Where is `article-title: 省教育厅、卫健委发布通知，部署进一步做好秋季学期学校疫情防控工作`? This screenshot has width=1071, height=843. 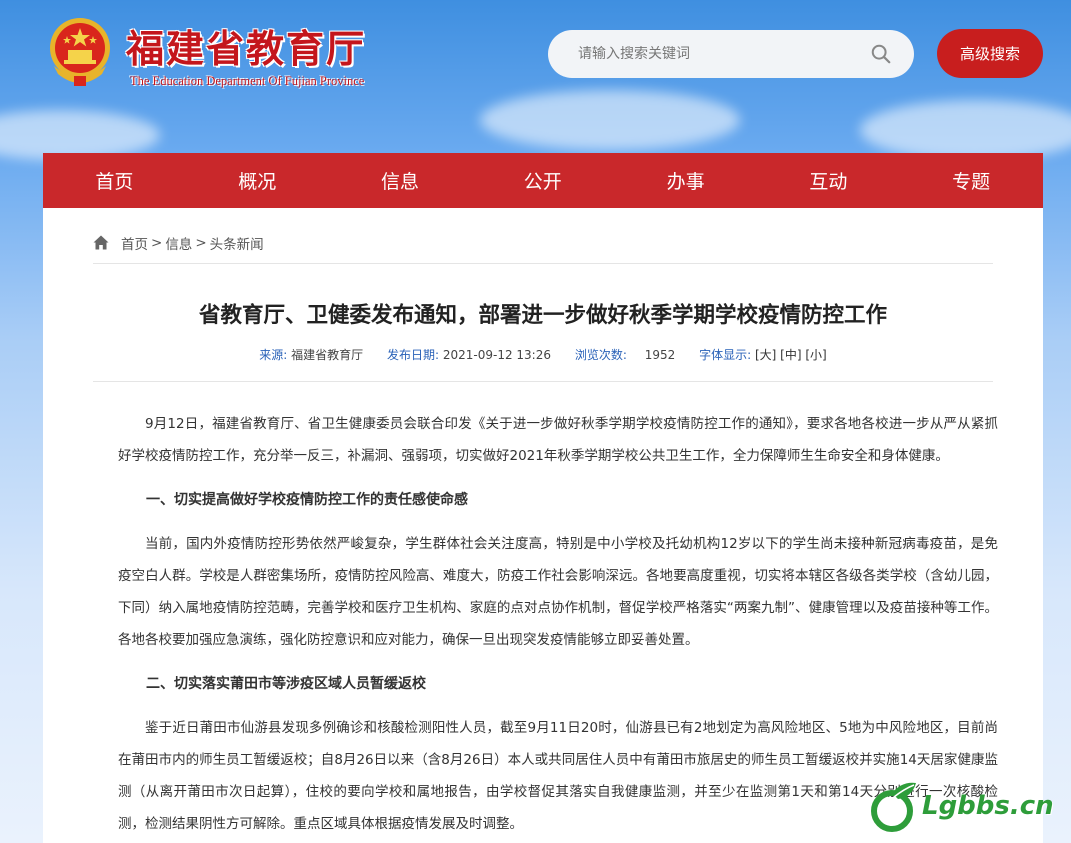 article-title: 省教育厅、卫健委发布通知，部署进一步做好秋季学期学校疫情防控工作 is located at coordinates (542, 315).